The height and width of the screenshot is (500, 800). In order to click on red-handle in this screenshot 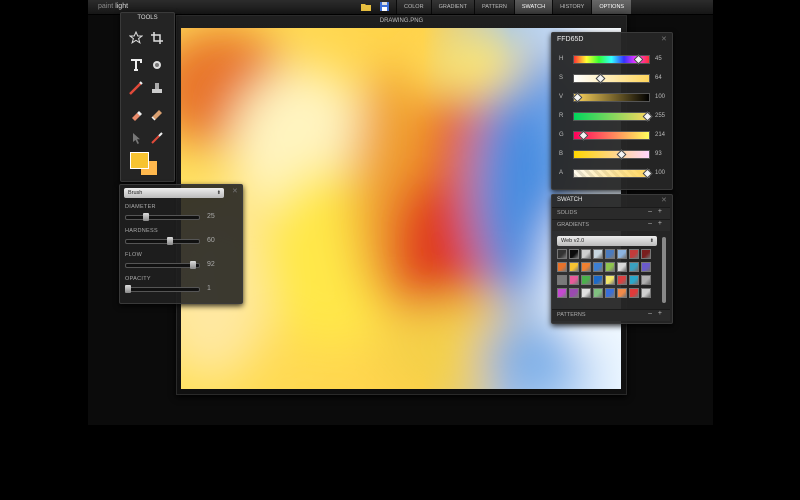, I will do `click(647, 116)`.